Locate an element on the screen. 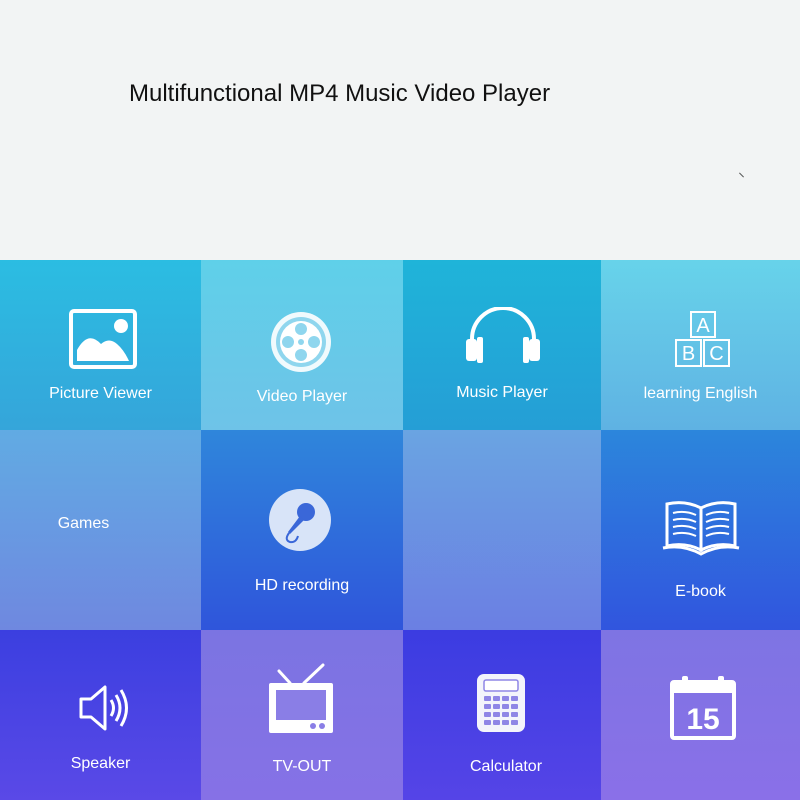  tile-picture-viewer: Picture Viewer is located at coordinates (100, 345).